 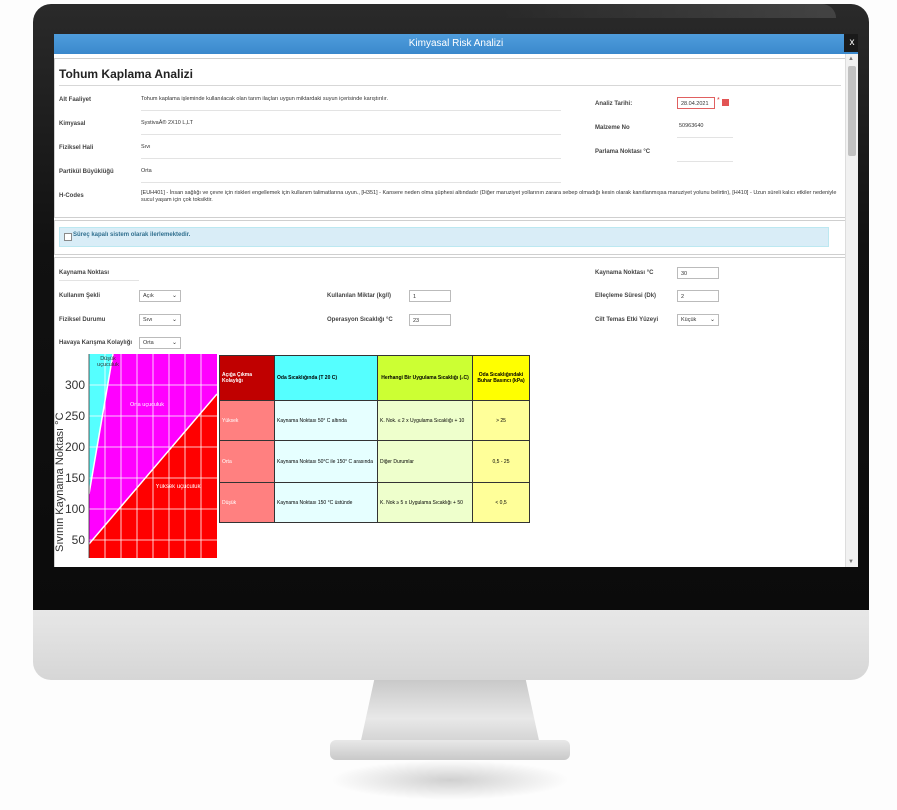 What do you see at coordinates (247, 420) in the screenshot?
I see `table-cell: Yüksek` at bounding box center [247, 420].